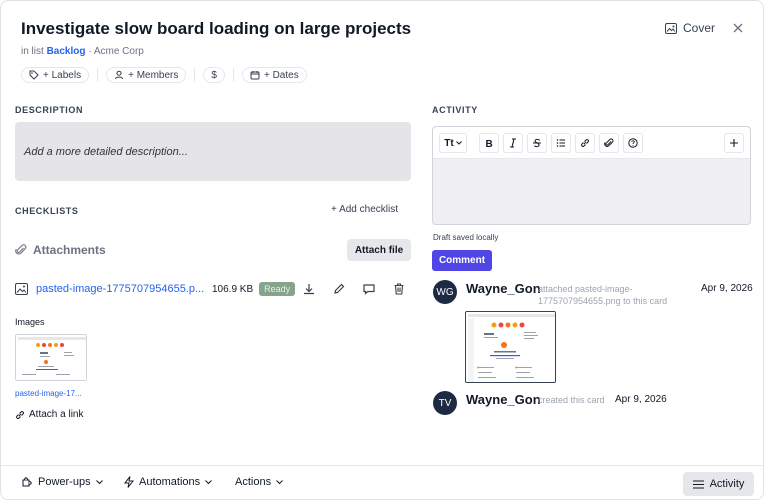 The image size is (764, 500). What do you see at coordinates (34, 75) in the screenshot?
I see `tag-icon` at bounding box center [34, 75].